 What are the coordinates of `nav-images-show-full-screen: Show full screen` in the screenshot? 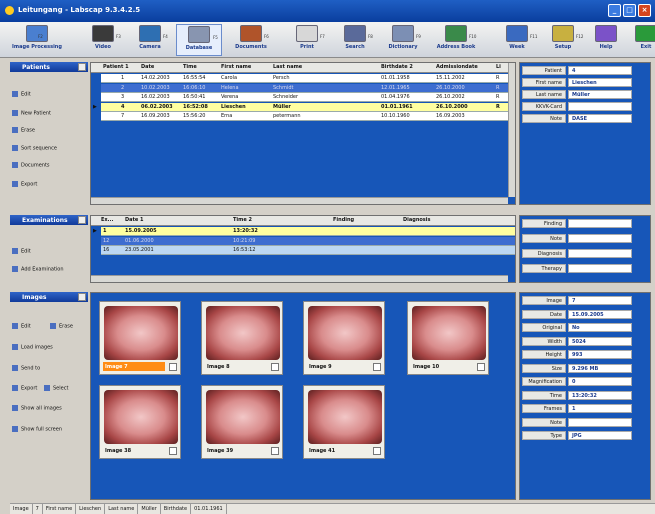 It's located at (37, 429).